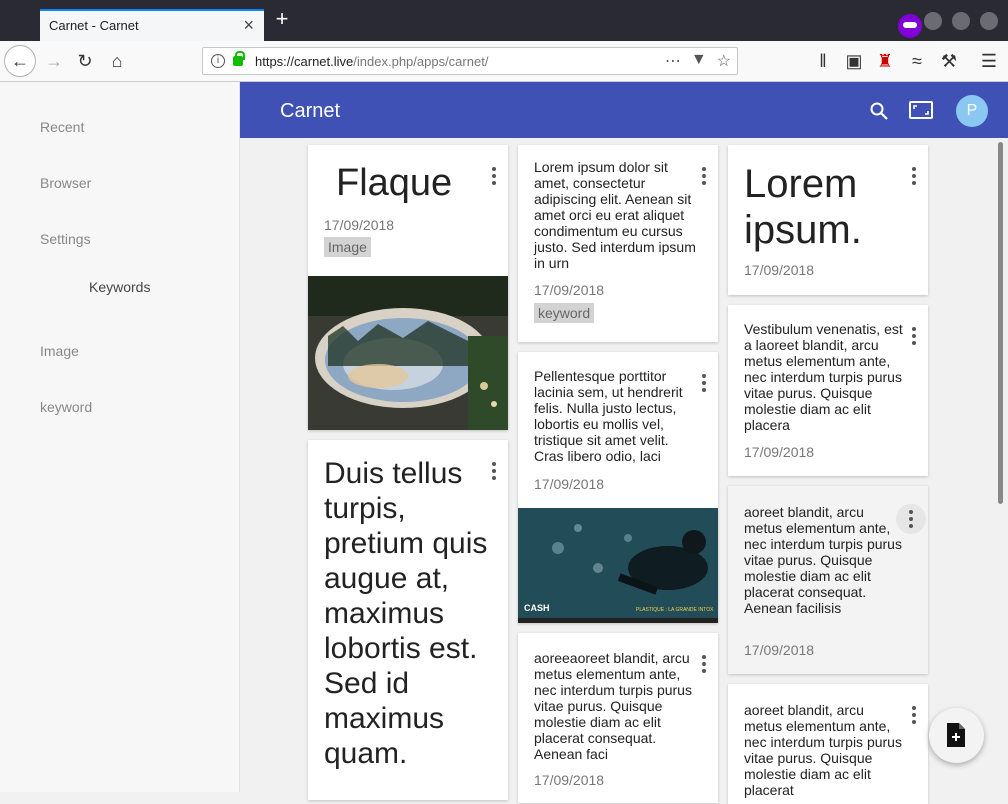 Image resolution: width=1008 pixels, height=804 pixels. What do you see at coordinates (65, 239) in the screenshot?
I see `sidebar-item-settings: Settings` at bounding box center [65, 239].